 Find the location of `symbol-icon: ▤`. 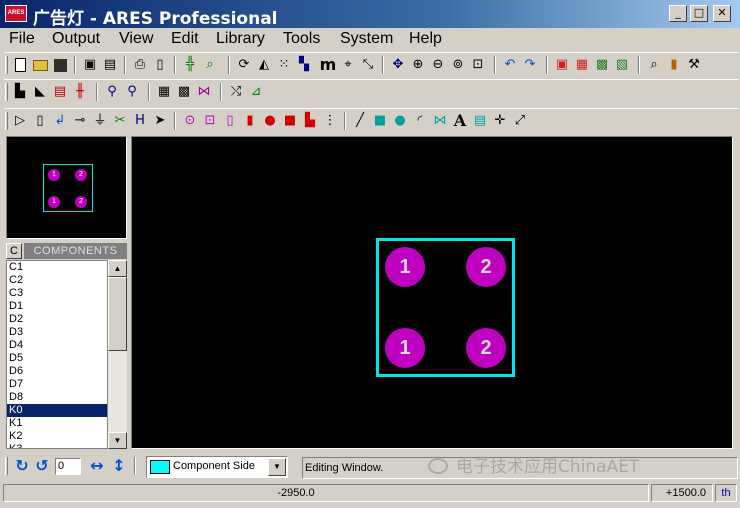

symbol-icon: ▤ is located at coordinates (480, 121).